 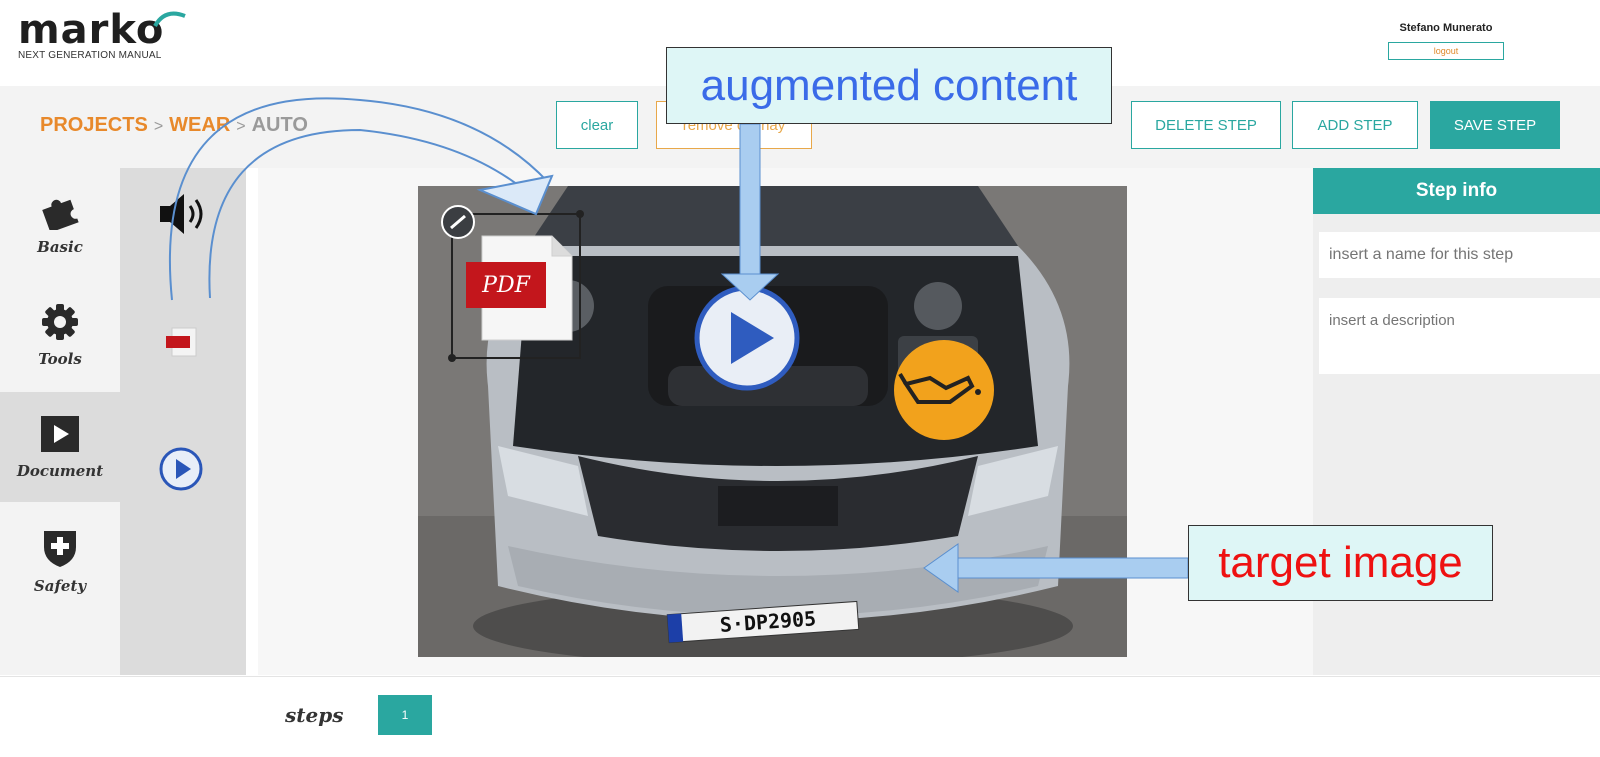 I want to click on user-name: Stefano Munerato, so click(x=1446, y=28).